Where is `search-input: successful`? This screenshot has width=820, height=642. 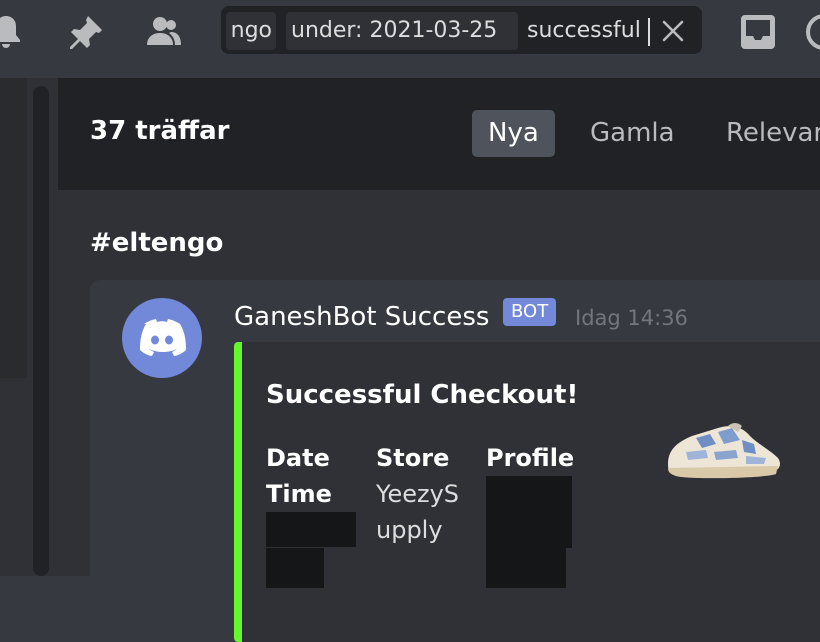
search-input: successful is located at coordinates (584, 31).